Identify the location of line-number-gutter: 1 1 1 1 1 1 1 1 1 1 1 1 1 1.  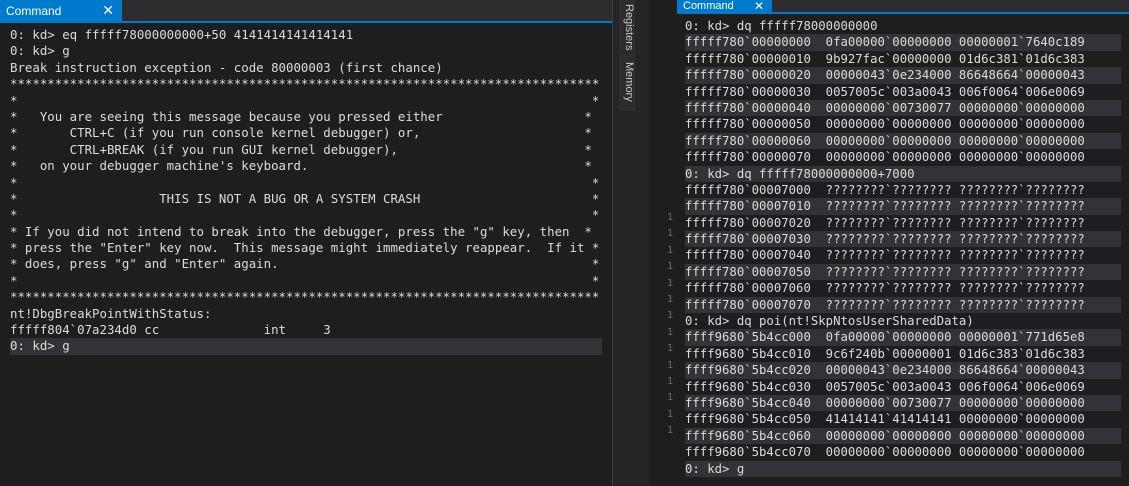
(663, 243).